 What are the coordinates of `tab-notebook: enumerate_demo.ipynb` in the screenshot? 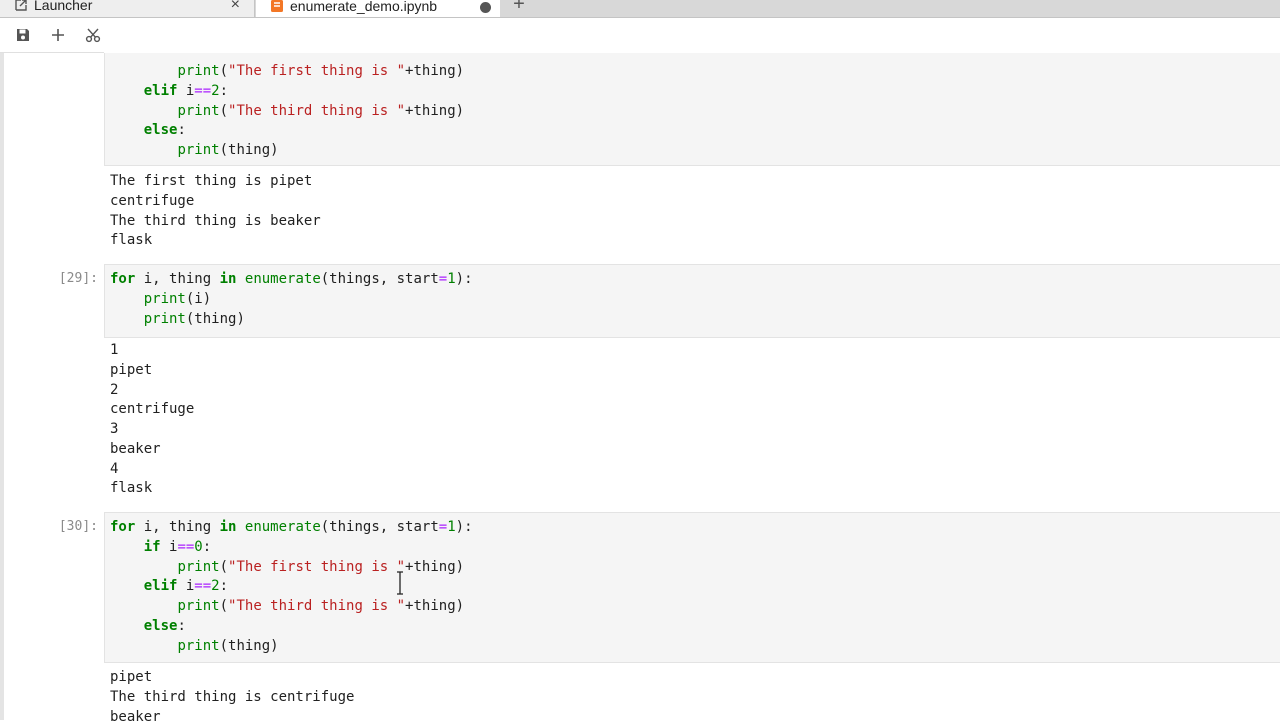 It's located at (378, 8).